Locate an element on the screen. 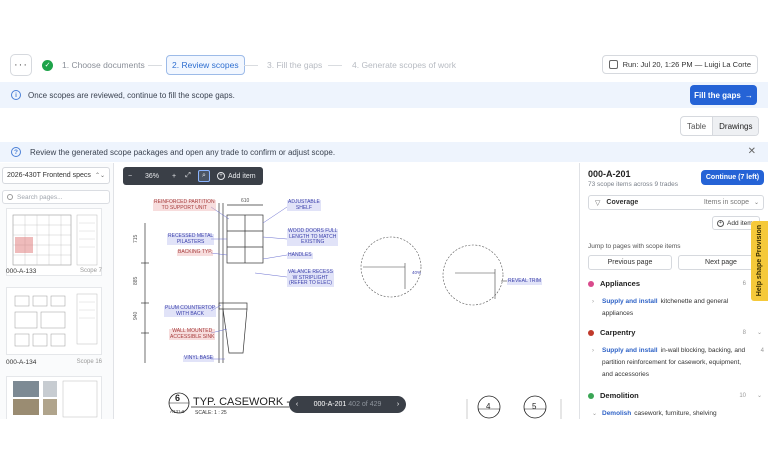  drawing-callout: ADJUSTABLE SHELF is located at coordinates (304, 205).